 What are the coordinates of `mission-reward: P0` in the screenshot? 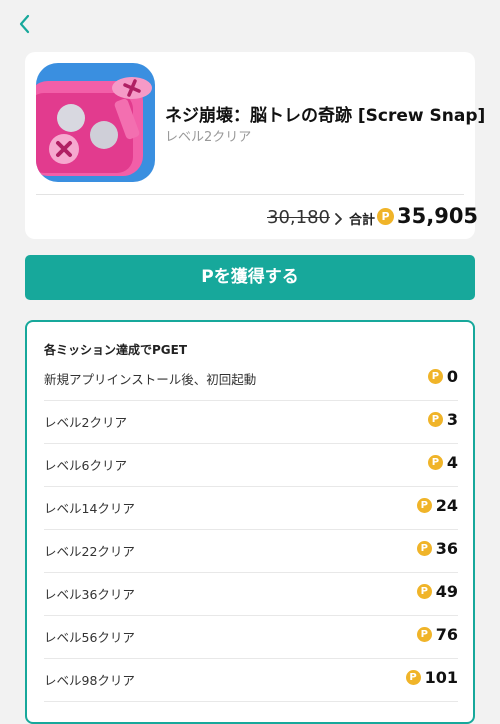 It's located at (442, 376).